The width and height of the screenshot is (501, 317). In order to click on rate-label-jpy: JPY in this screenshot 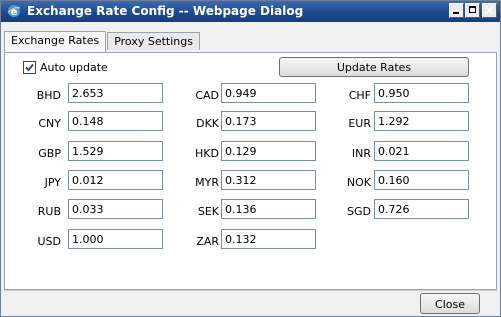, I will do `click(52, 182)`.